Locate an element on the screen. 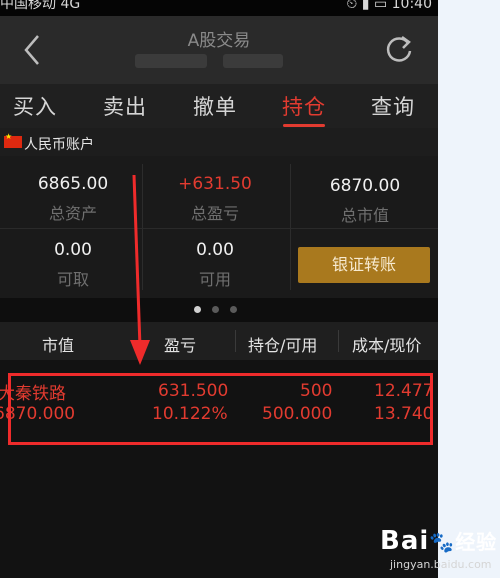  tab-query: 查询 is located at coordinates (393, 106).